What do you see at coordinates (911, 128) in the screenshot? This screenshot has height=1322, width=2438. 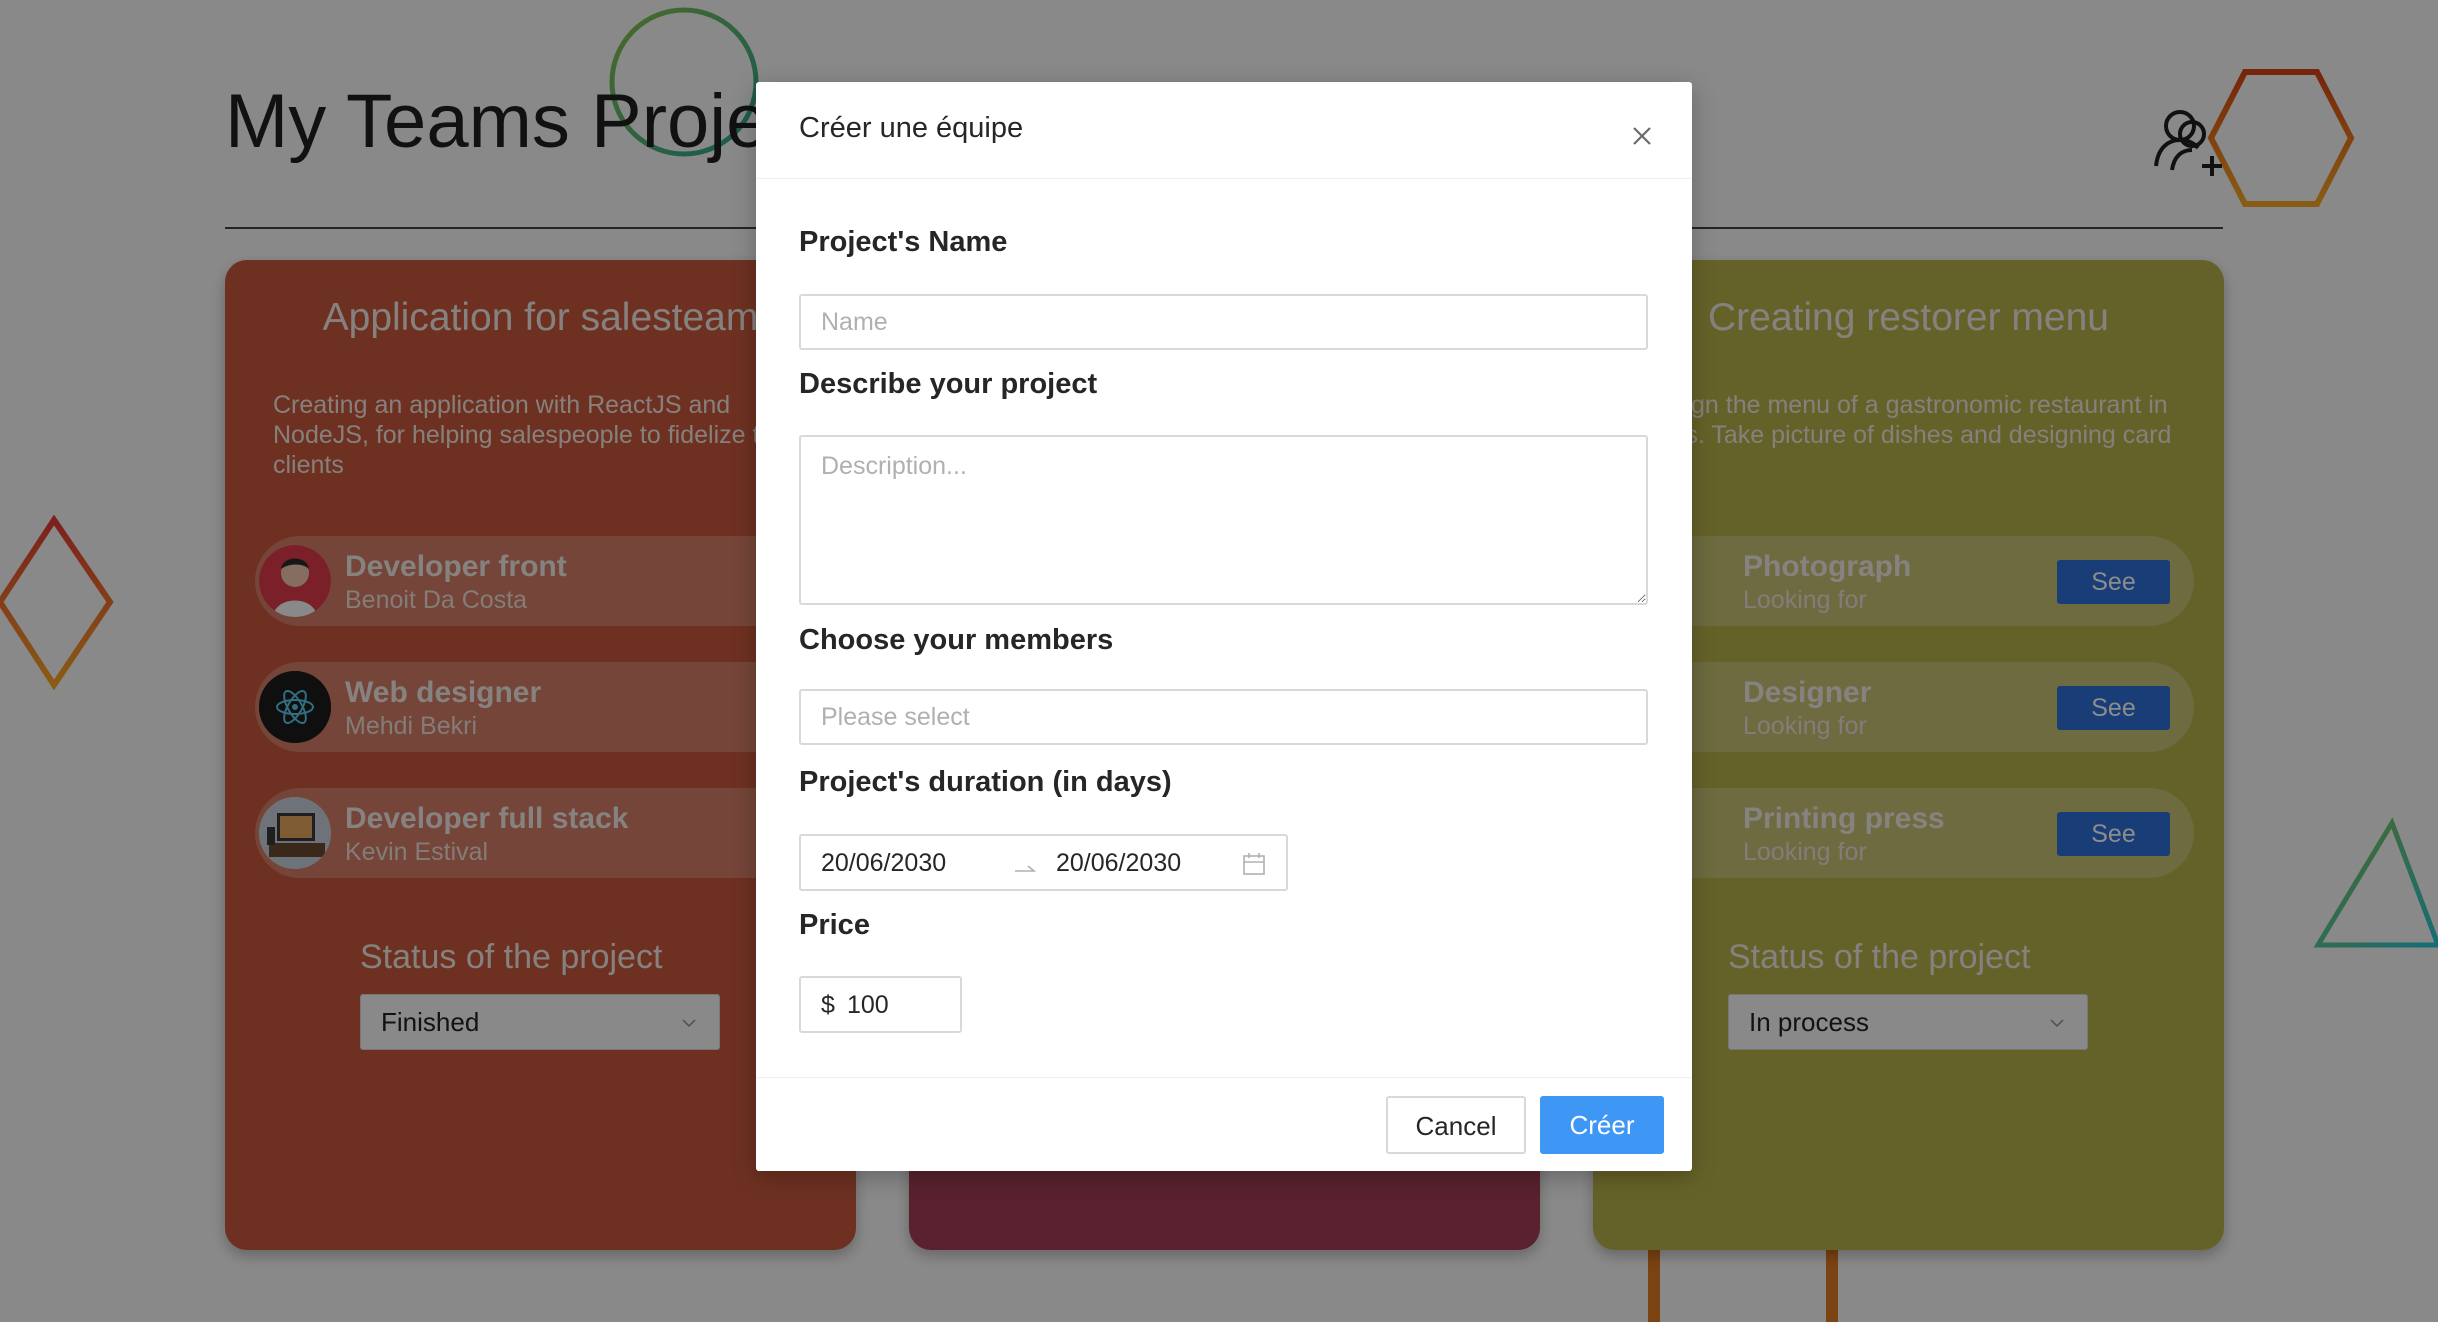 I see `modal-title: Créer une équipe` at bounding box center [911, 128].